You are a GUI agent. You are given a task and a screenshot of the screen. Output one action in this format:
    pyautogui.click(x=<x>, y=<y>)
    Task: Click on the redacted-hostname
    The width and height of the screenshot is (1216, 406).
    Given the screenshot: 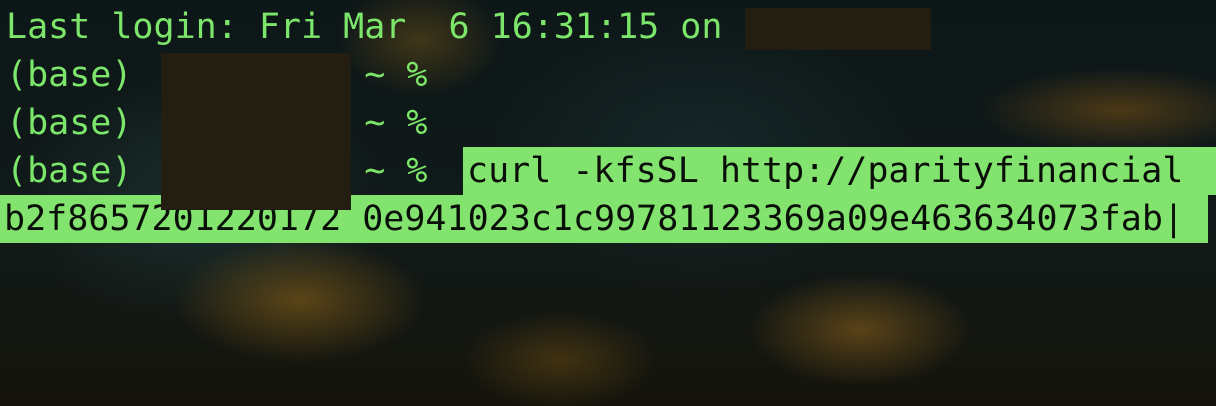 What is the action you would take?
    pyautogui.click(x=838, y=29)
    